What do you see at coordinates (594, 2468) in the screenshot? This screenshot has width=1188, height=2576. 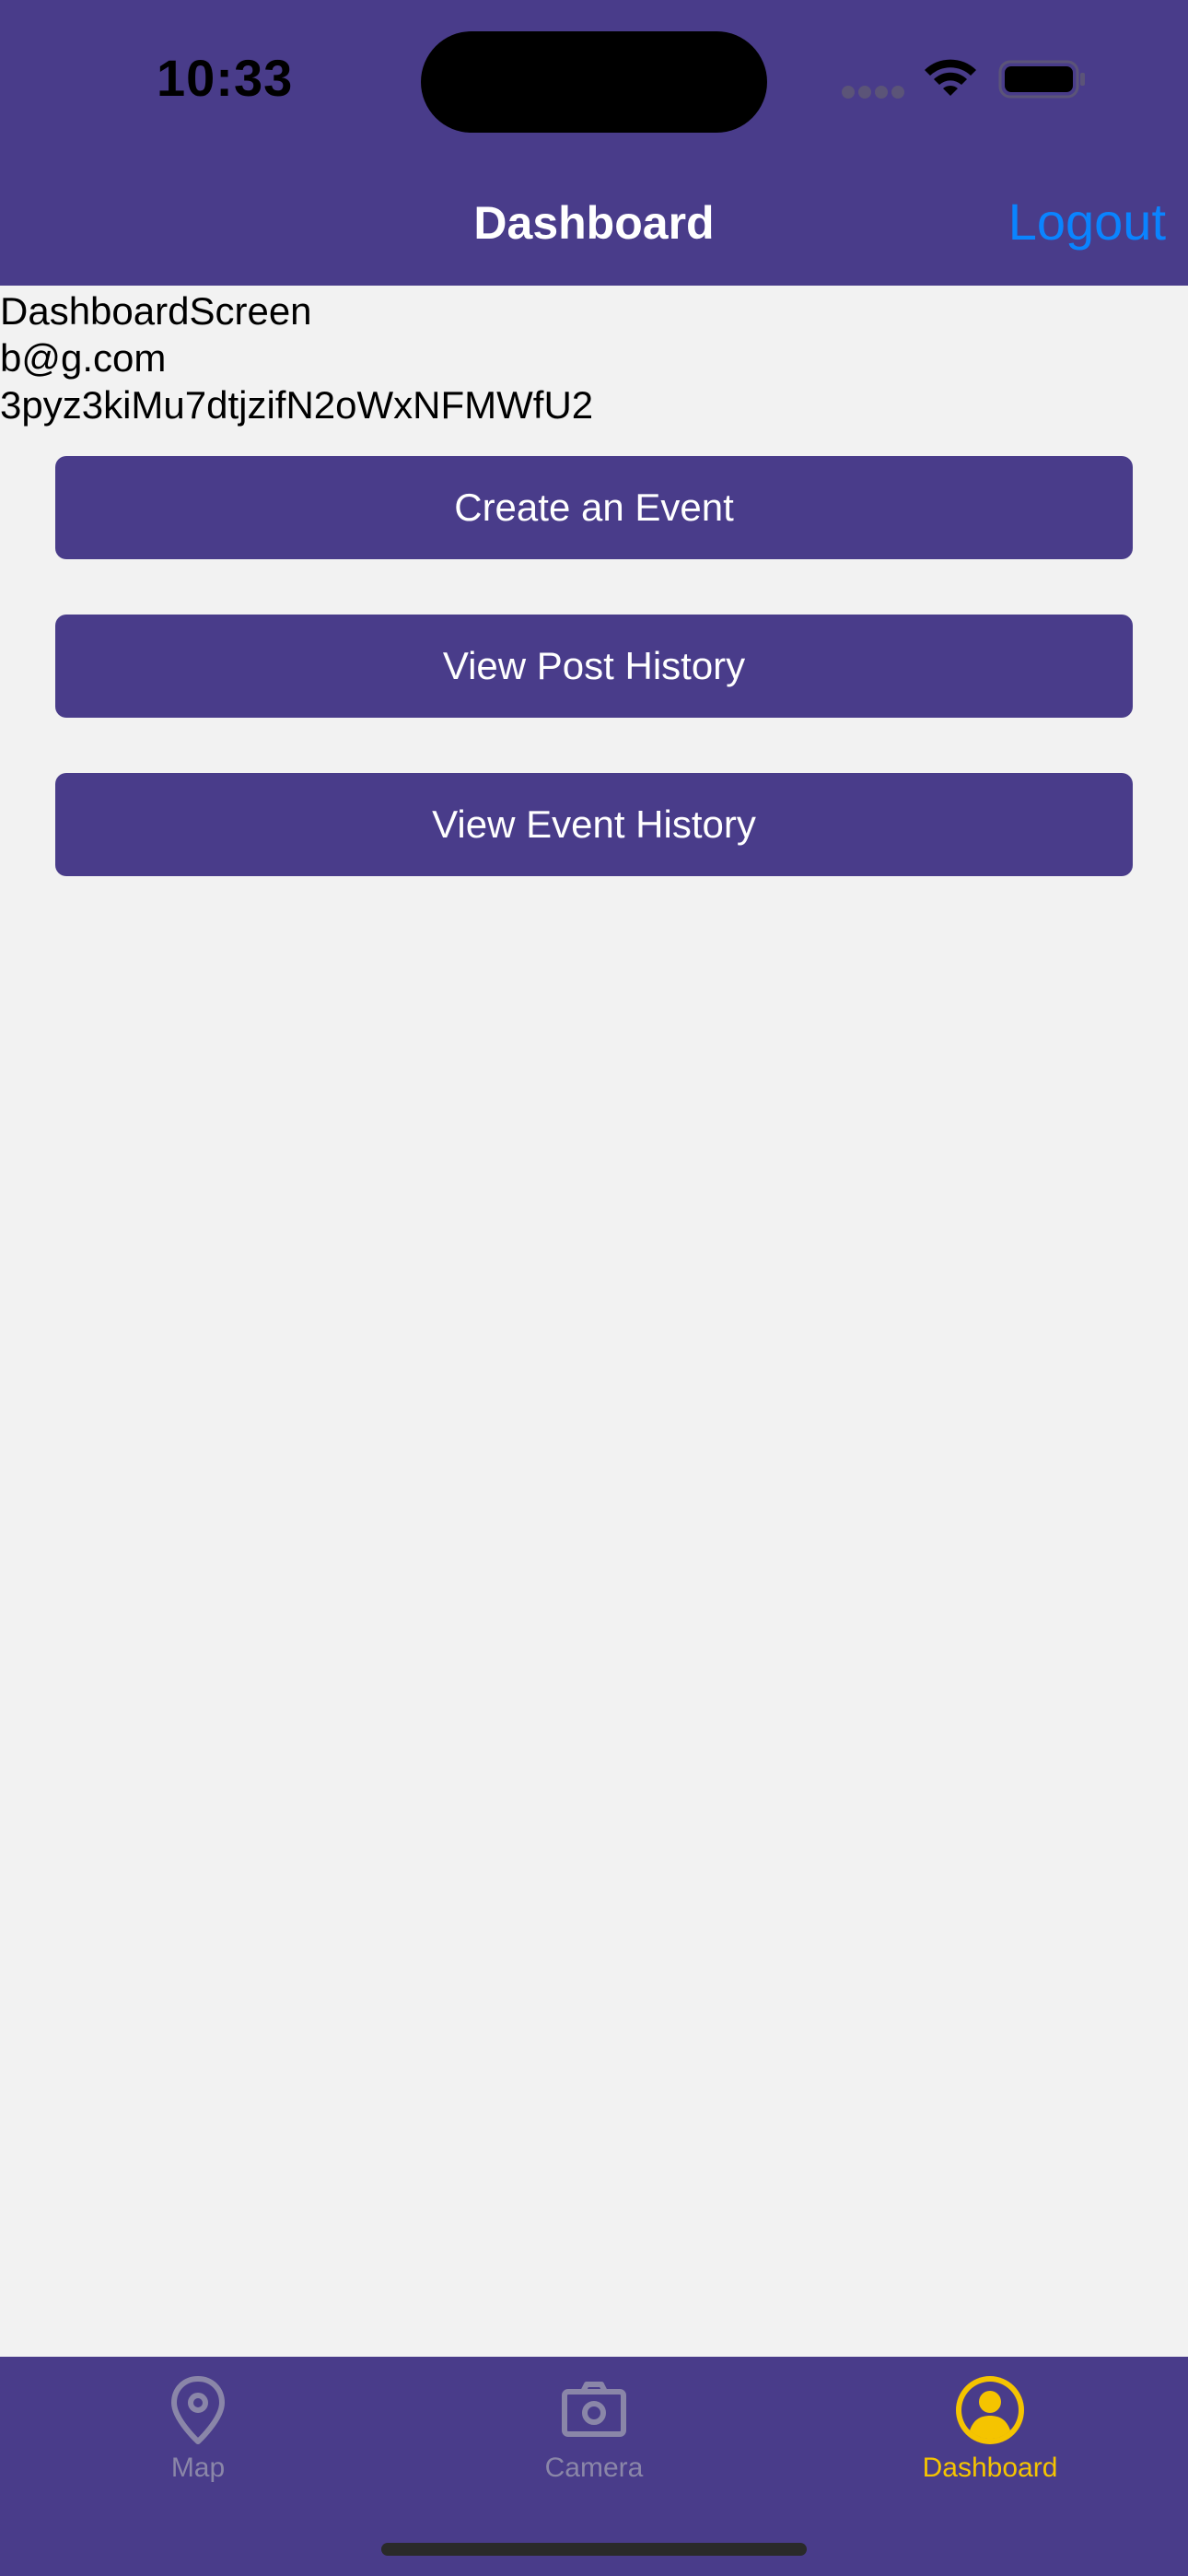 I see `tab-camera-label: Camera` at bounding box center [594, 2468].